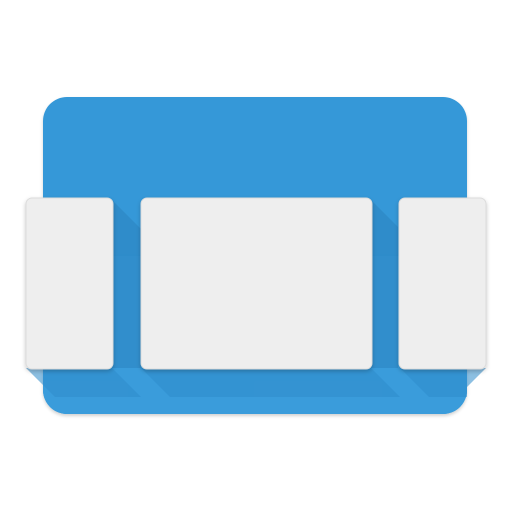  Describe the element at coordinates (442, 283) in the screenshot. I see `right-card` at that location.